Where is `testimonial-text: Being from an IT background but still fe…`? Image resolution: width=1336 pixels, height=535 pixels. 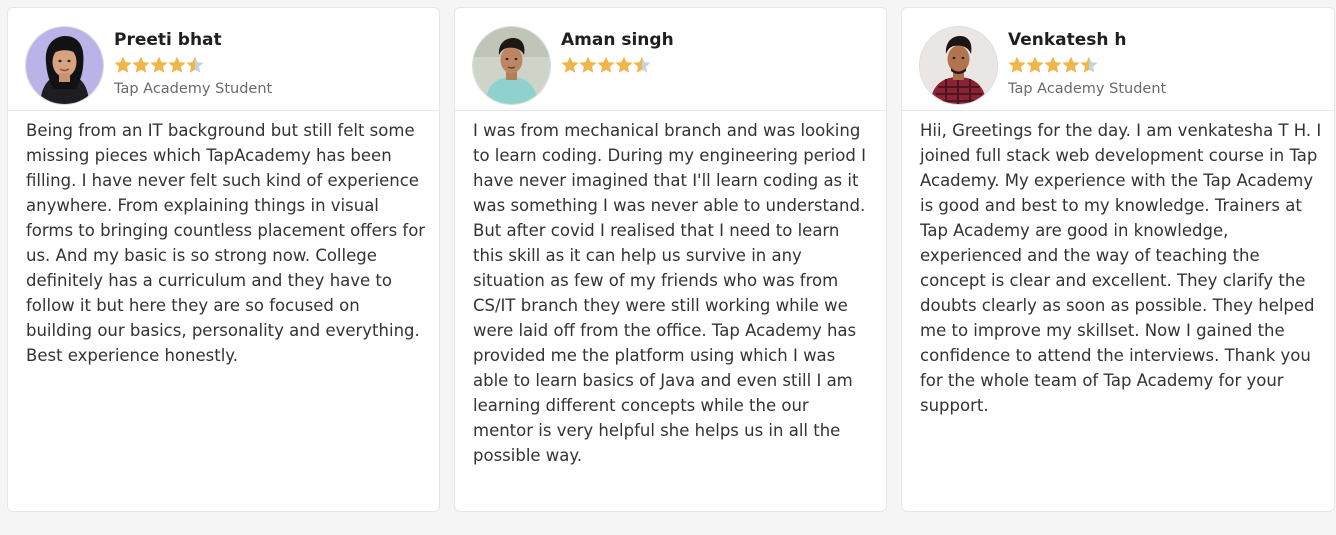 testimonial-text: Being from an IT background but still fe… is located at coordinates (226, 243).